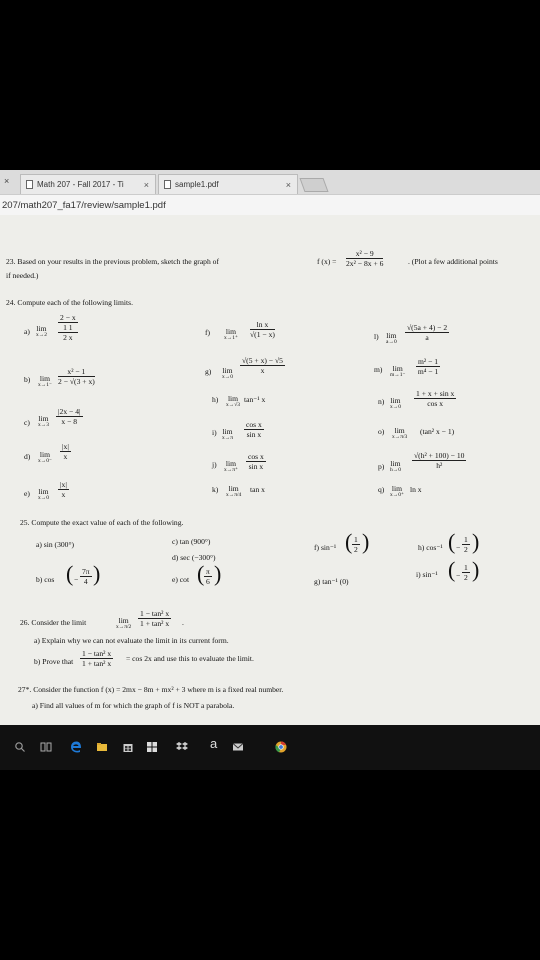 The width and height of the screenshot is (540, 960). Describe the element at coordinates (270, 747) in the screenshot. I see `taskbar: a` at that location.